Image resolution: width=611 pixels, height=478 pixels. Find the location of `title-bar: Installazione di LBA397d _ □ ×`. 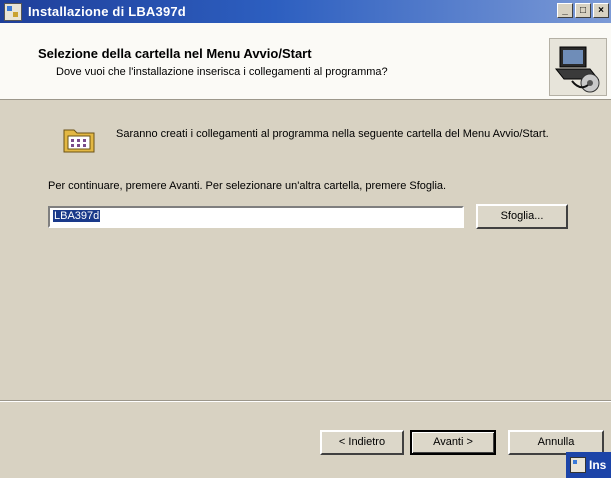

title-bar: Installazione di LBA397d _ □ × is located at coordinates (305, 11).